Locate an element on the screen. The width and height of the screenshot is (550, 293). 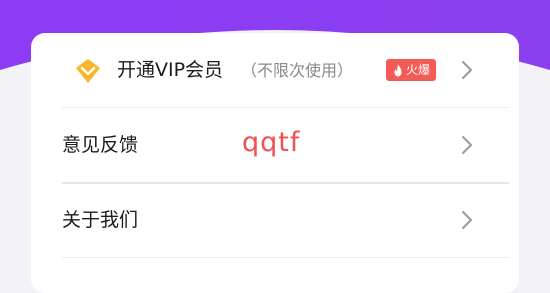
hot-badge-label: 火爆 is located at coordinates (418, 70).